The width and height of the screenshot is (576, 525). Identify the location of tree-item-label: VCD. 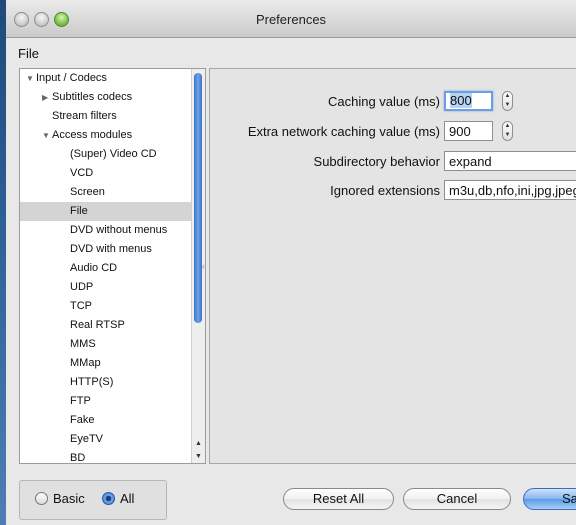
(82, 173).